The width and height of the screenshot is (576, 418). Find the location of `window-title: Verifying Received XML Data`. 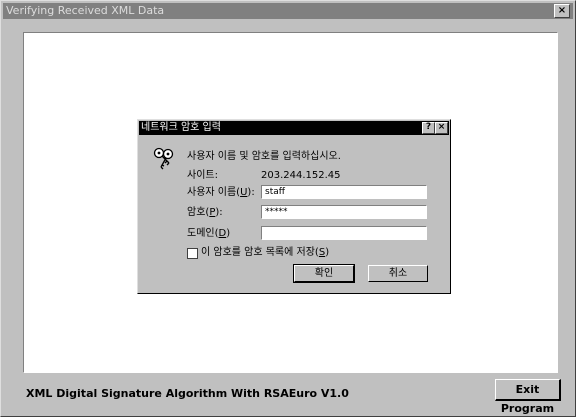

window-title: Verifying Received XML Data is located at coordinates (85, 10).